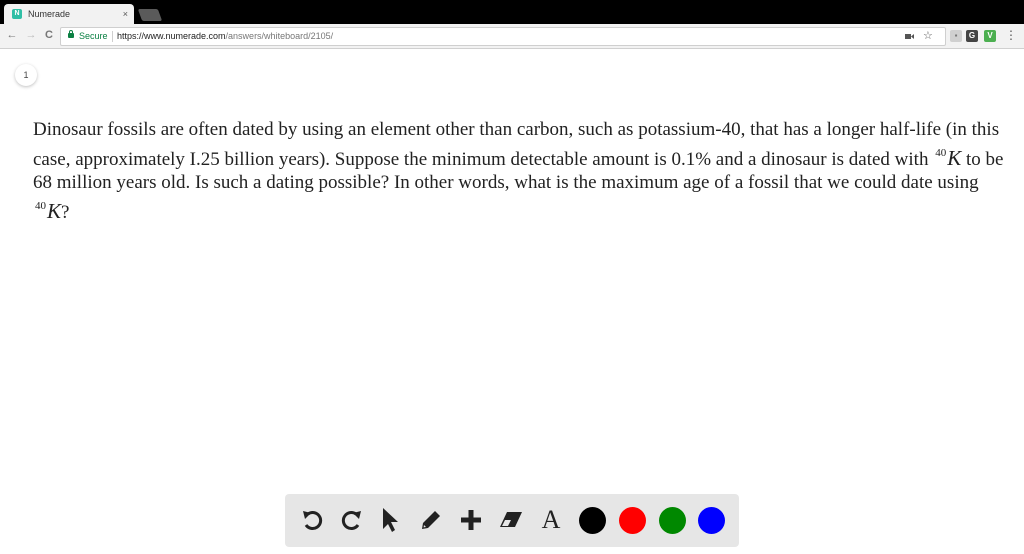 This screenshot has width=1024, height=554. What do you see at coordinates (49, 14) in the screenshot?
I see `tab-title: Numerade` at bounding box center [49, 14].